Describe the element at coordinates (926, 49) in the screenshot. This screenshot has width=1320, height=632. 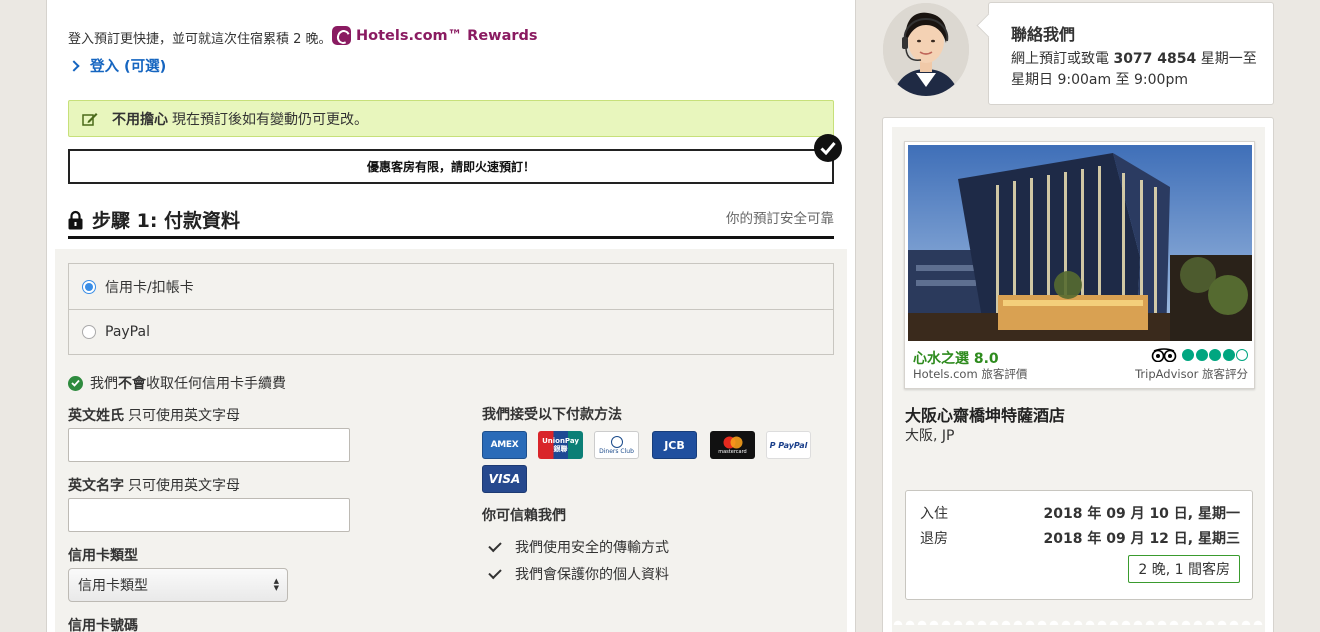
I see `support-agent-avatar` at that location.